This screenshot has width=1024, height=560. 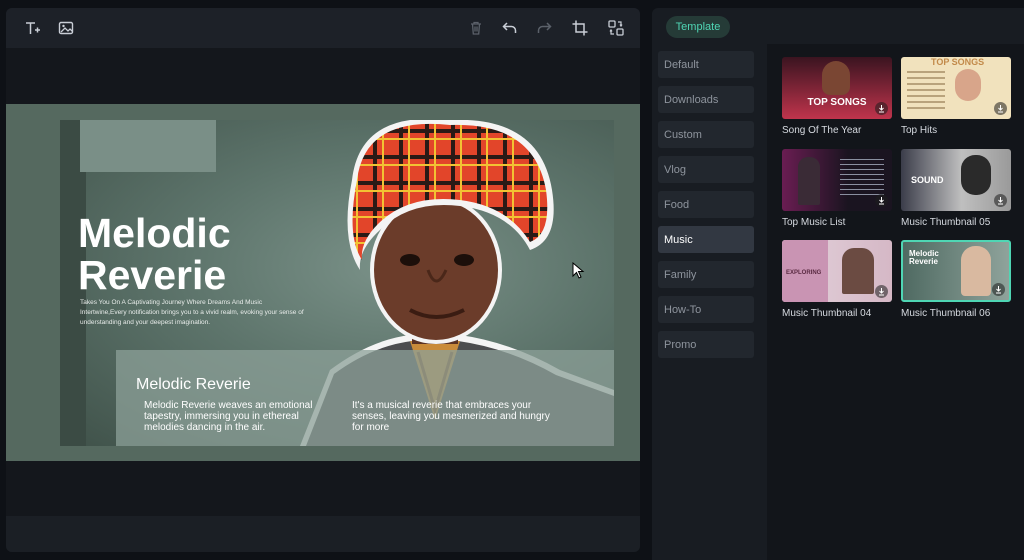 What do you see at coordinates (822, 130) in the screenshot?
I see `template-label: Song Of The Year` at bounding box center [822, 130].